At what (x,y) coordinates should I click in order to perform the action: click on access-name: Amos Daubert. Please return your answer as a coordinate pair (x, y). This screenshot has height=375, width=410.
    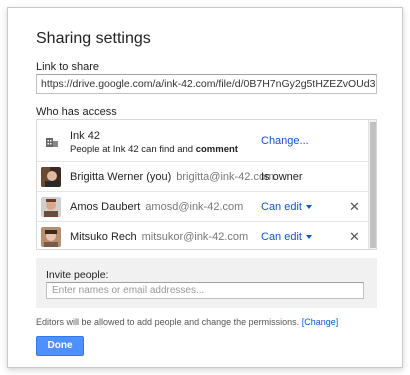
    Looking at the image, I should click on (105, 207).